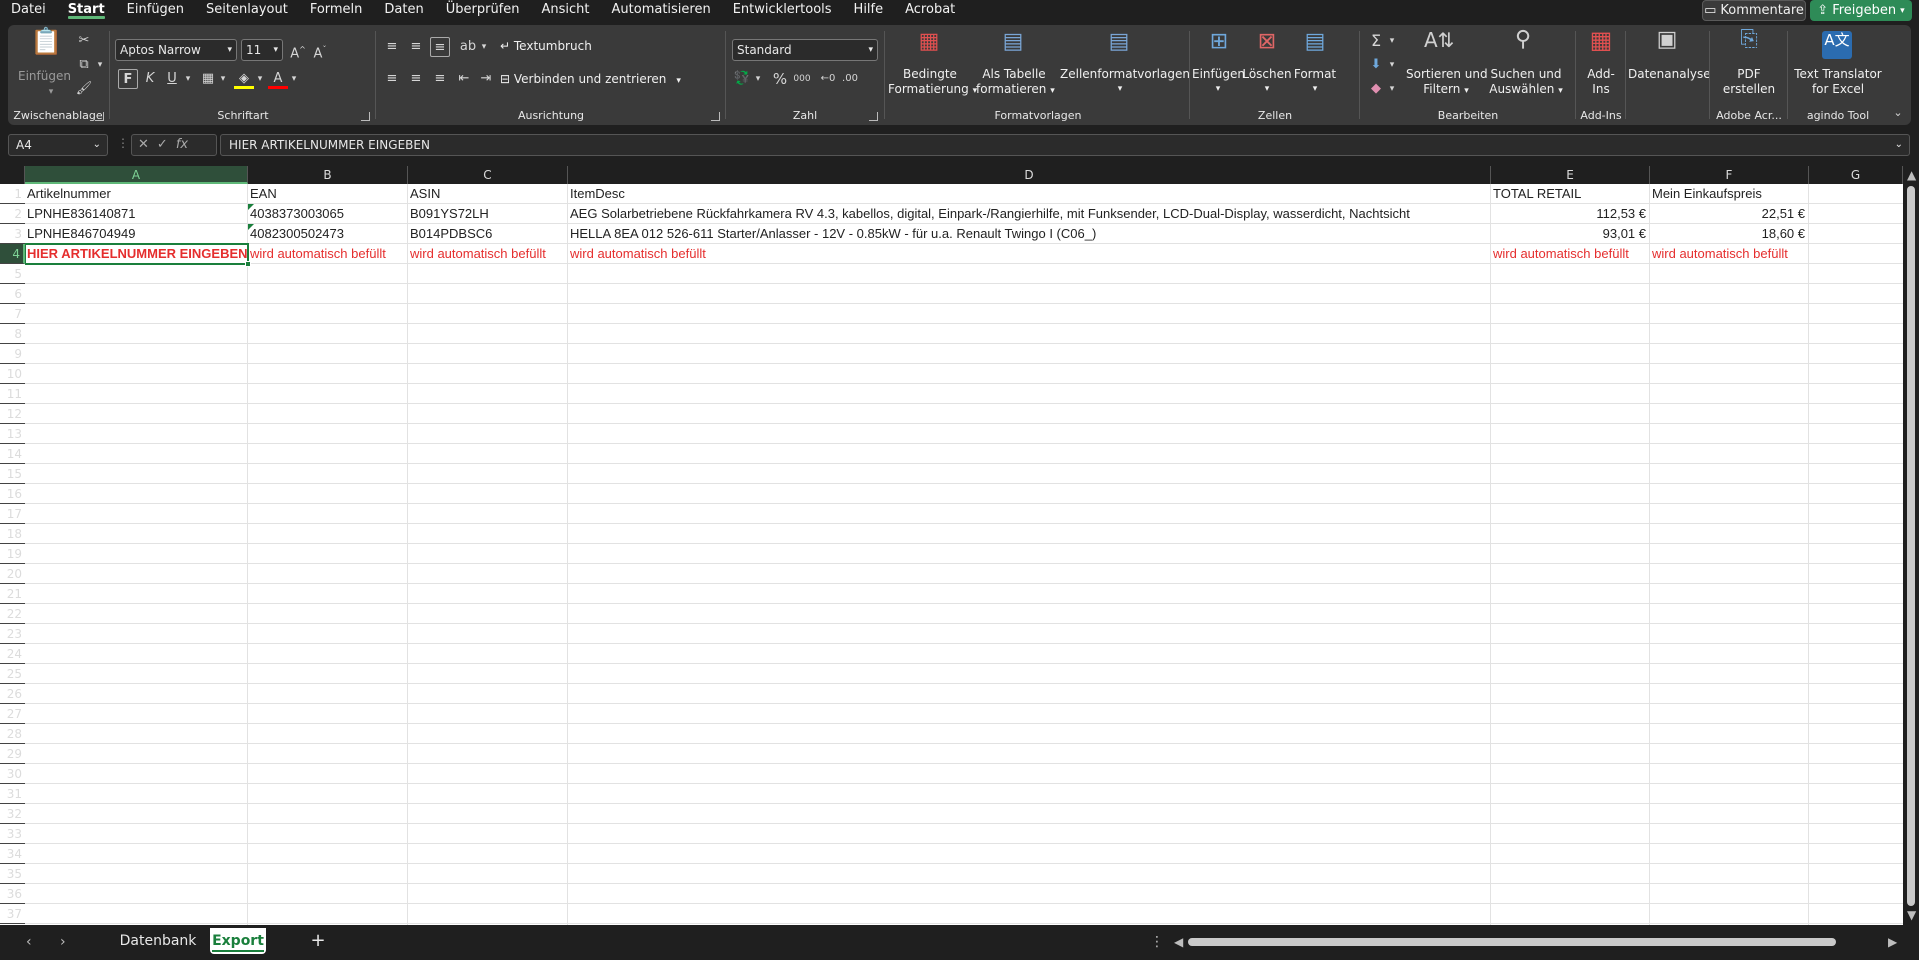  I want to click on row-header-3: 3, so click(12, 234).